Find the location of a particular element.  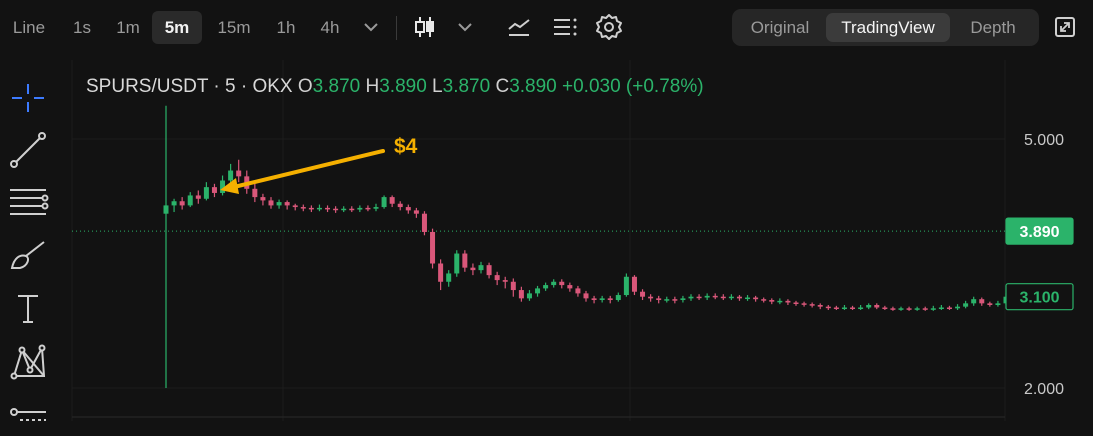

low-label: L is located at coordinates (437, 86).